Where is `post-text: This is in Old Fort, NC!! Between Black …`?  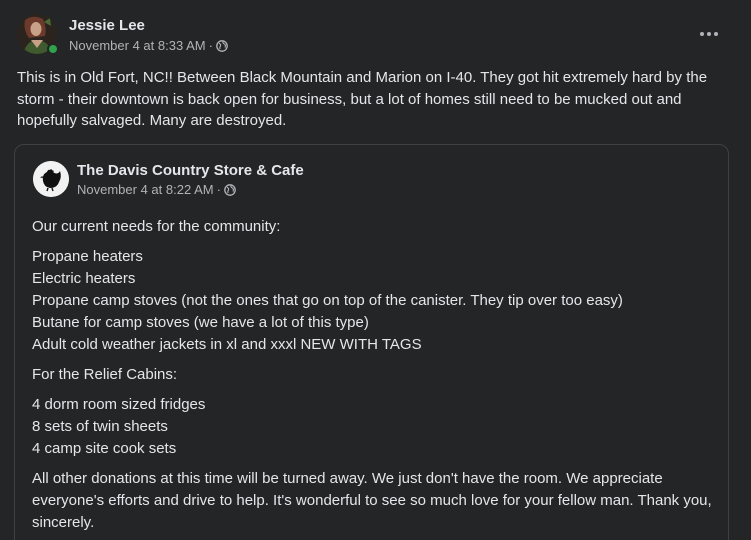 post-text: This is in Old Fort, NC!! Between Black … is located at coordinates (362, 99).